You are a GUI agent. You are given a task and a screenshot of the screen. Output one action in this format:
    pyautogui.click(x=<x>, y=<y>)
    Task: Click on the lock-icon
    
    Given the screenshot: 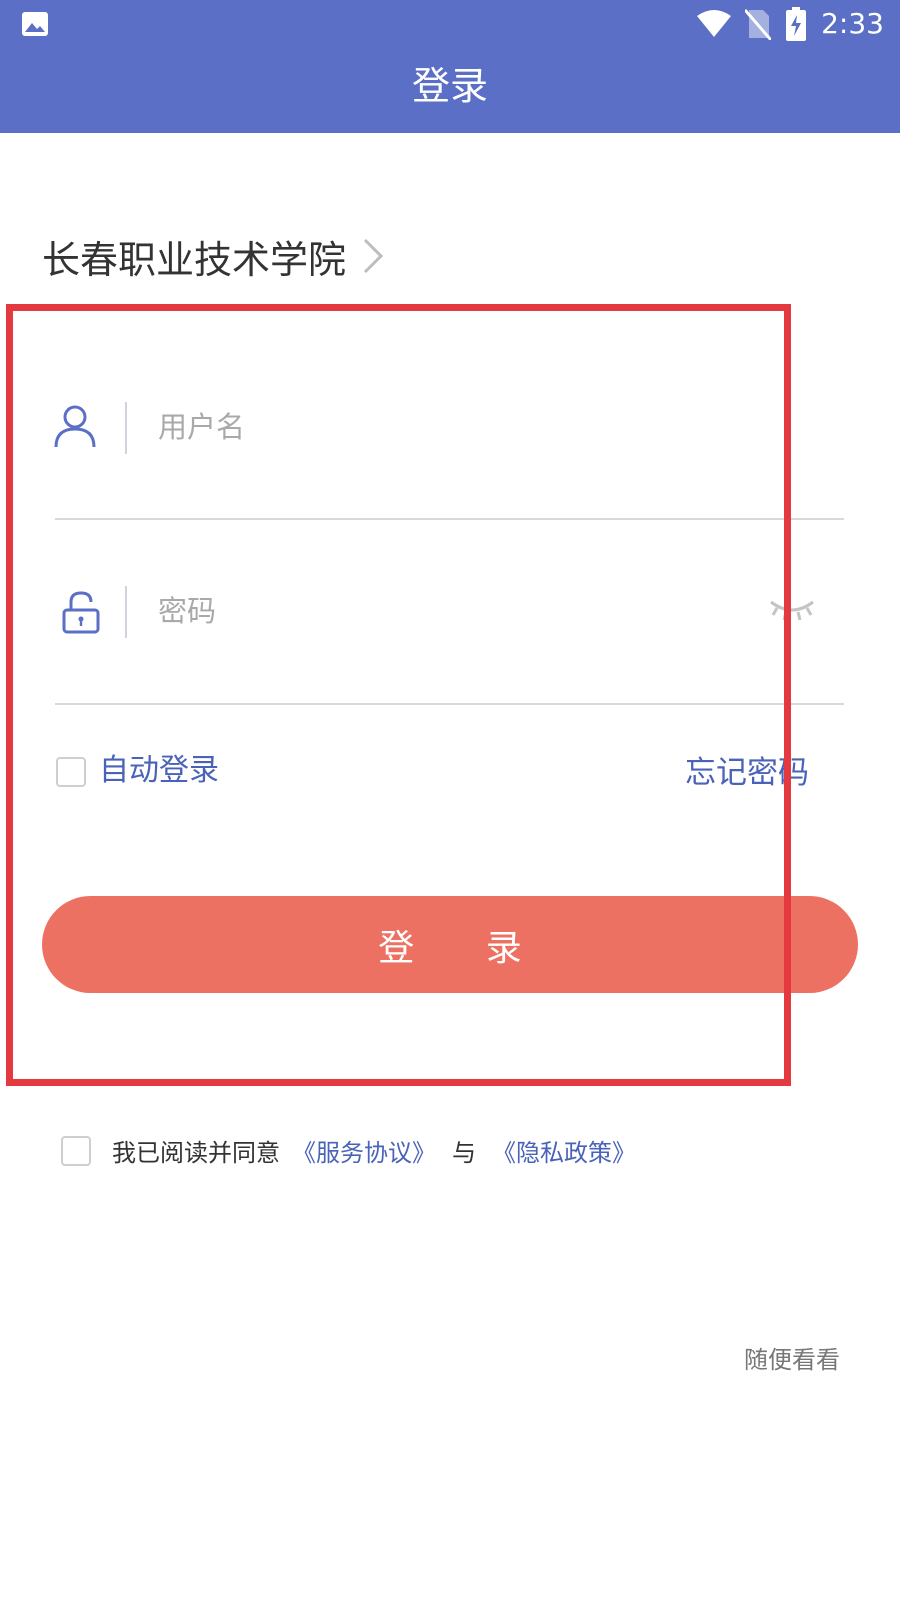 What is the action you would take?
    pyautogui.click(x=81, y=612)
    